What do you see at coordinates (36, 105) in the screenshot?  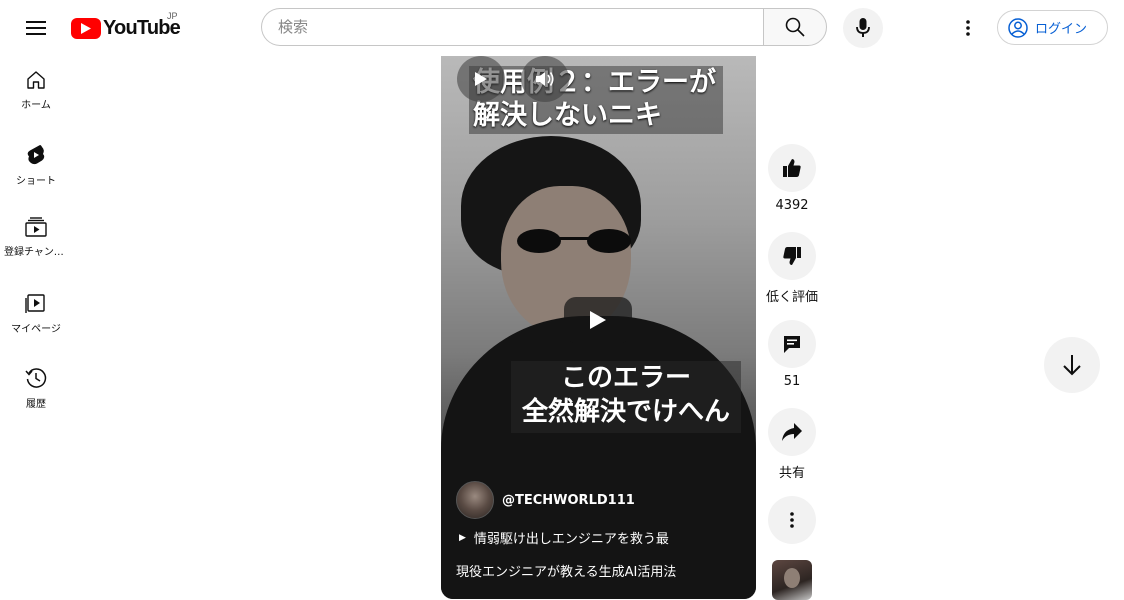 I see `sidebar-item-label: ホーム` at bounding box center [36, 105].